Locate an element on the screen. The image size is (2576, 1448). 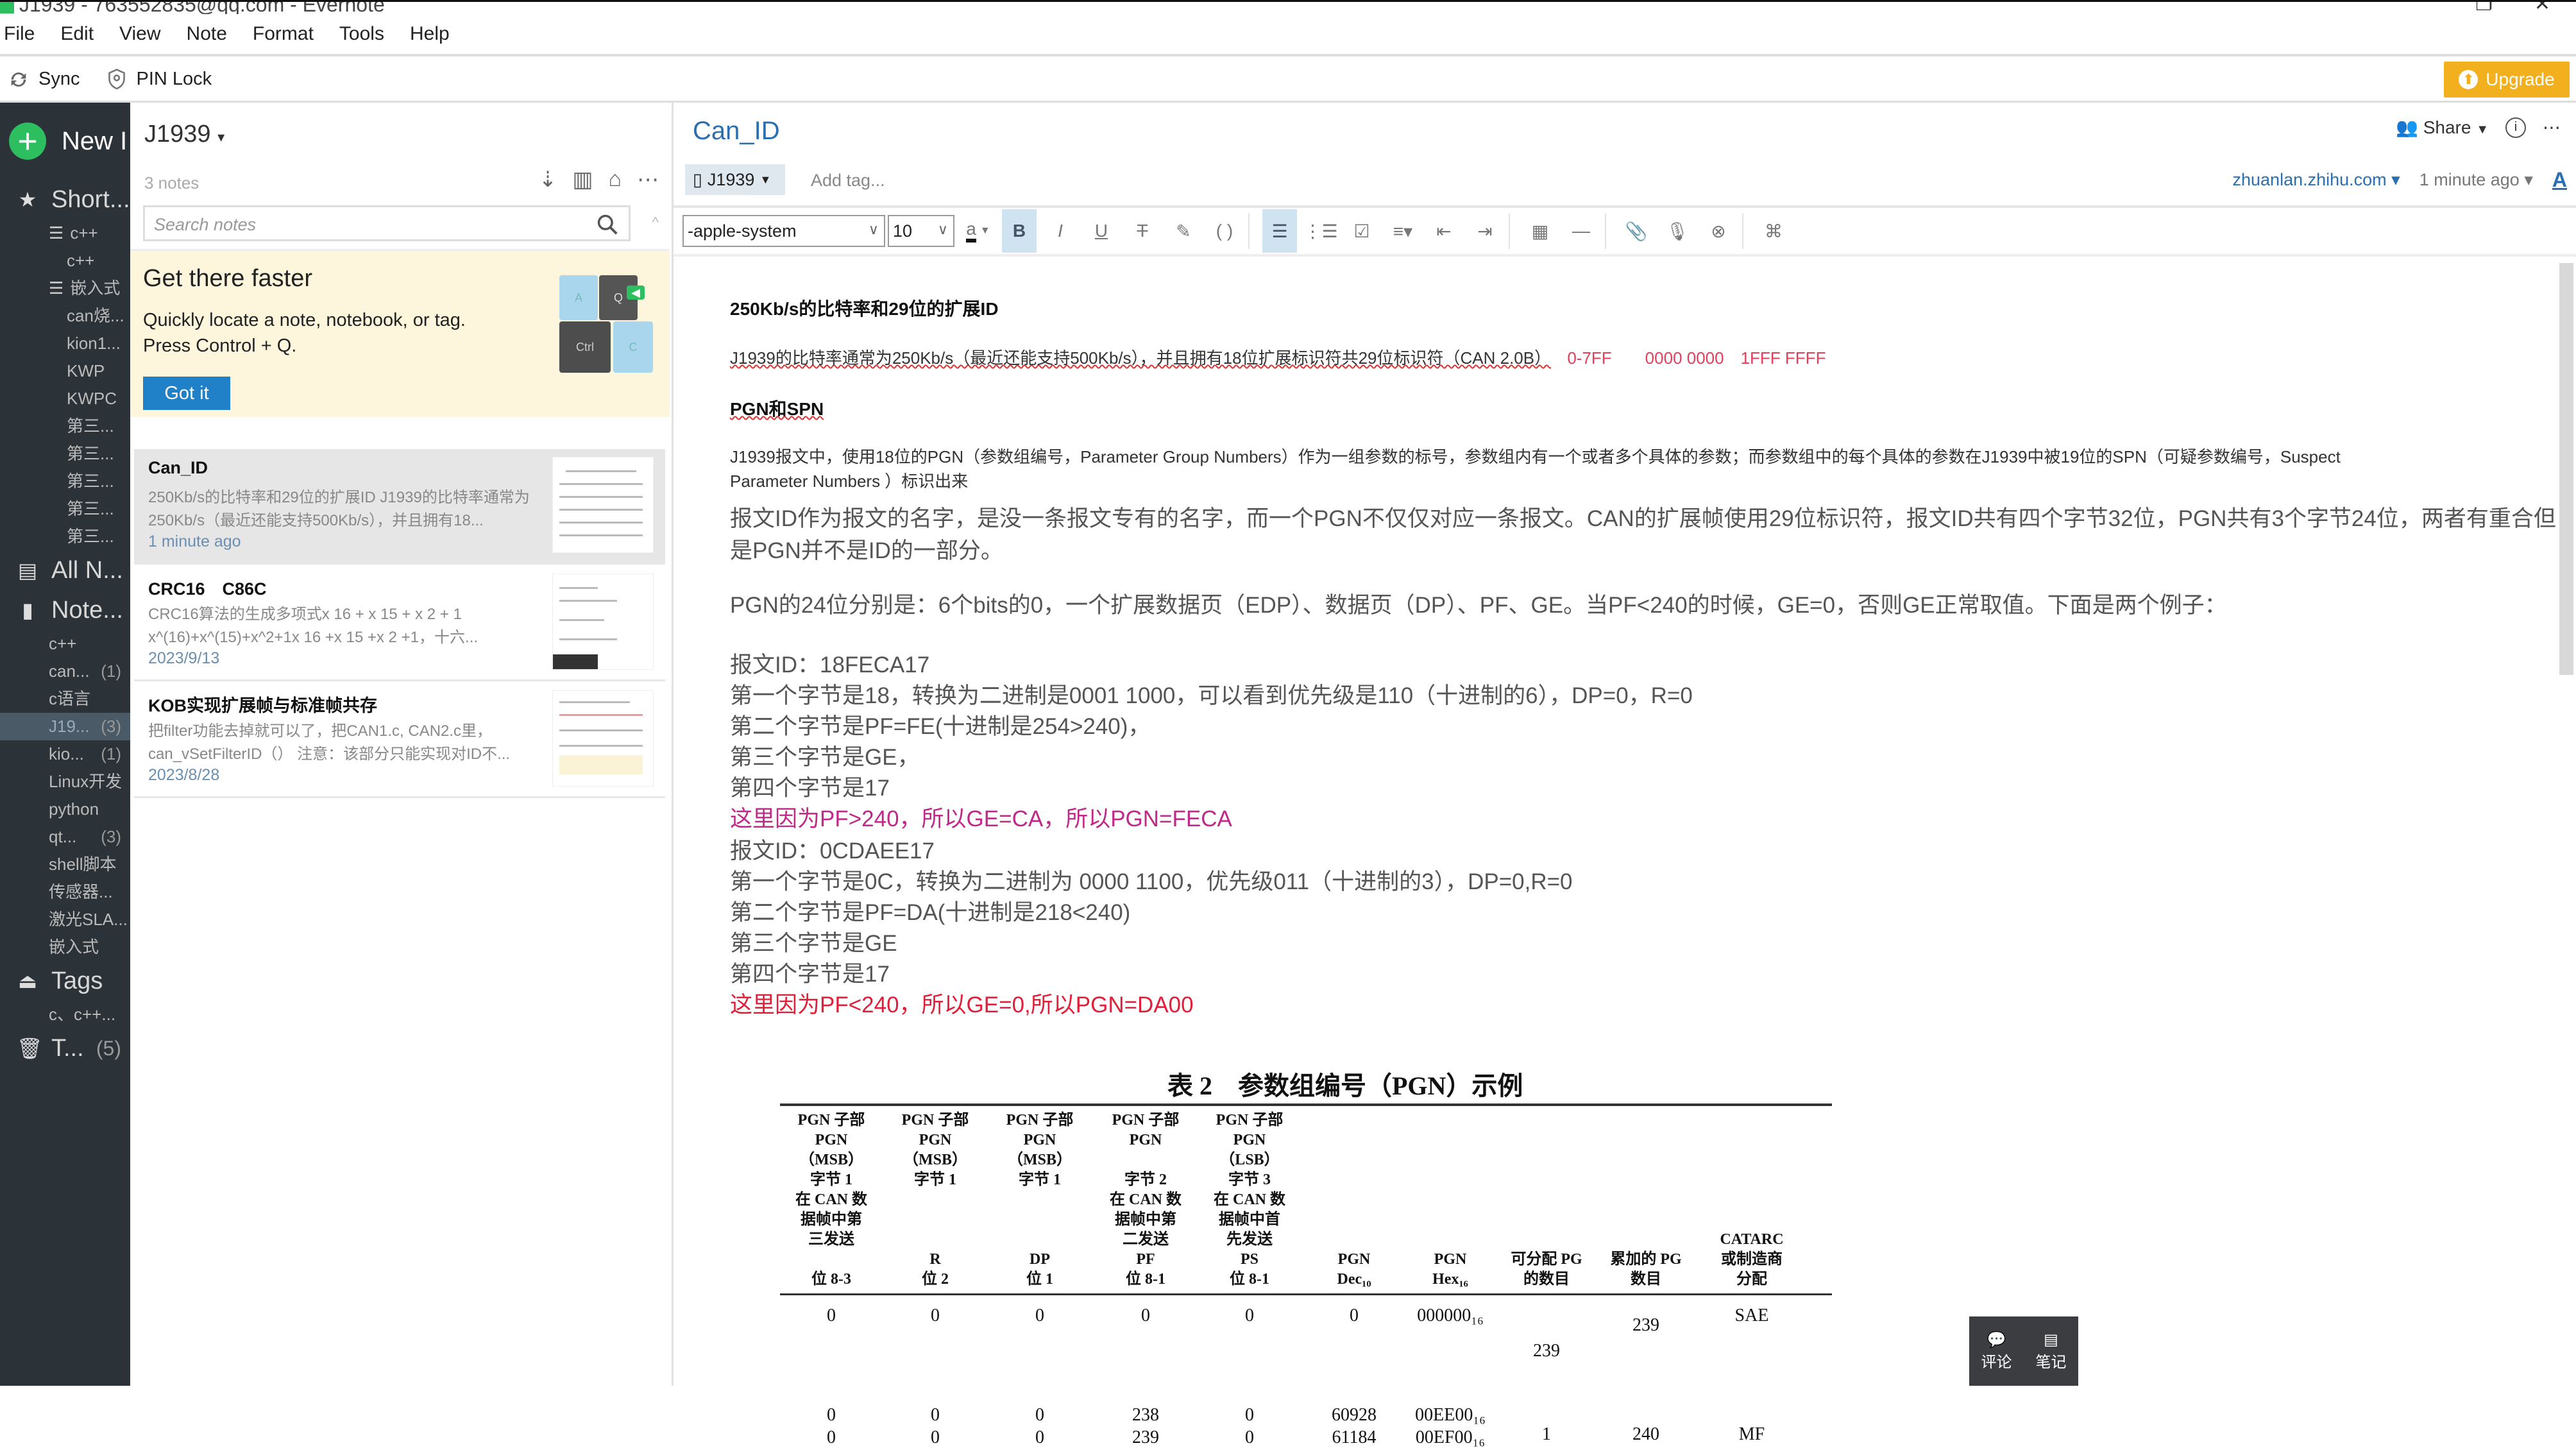
pin-lock-button: PIN Lock is located at coordinates (159, 79).